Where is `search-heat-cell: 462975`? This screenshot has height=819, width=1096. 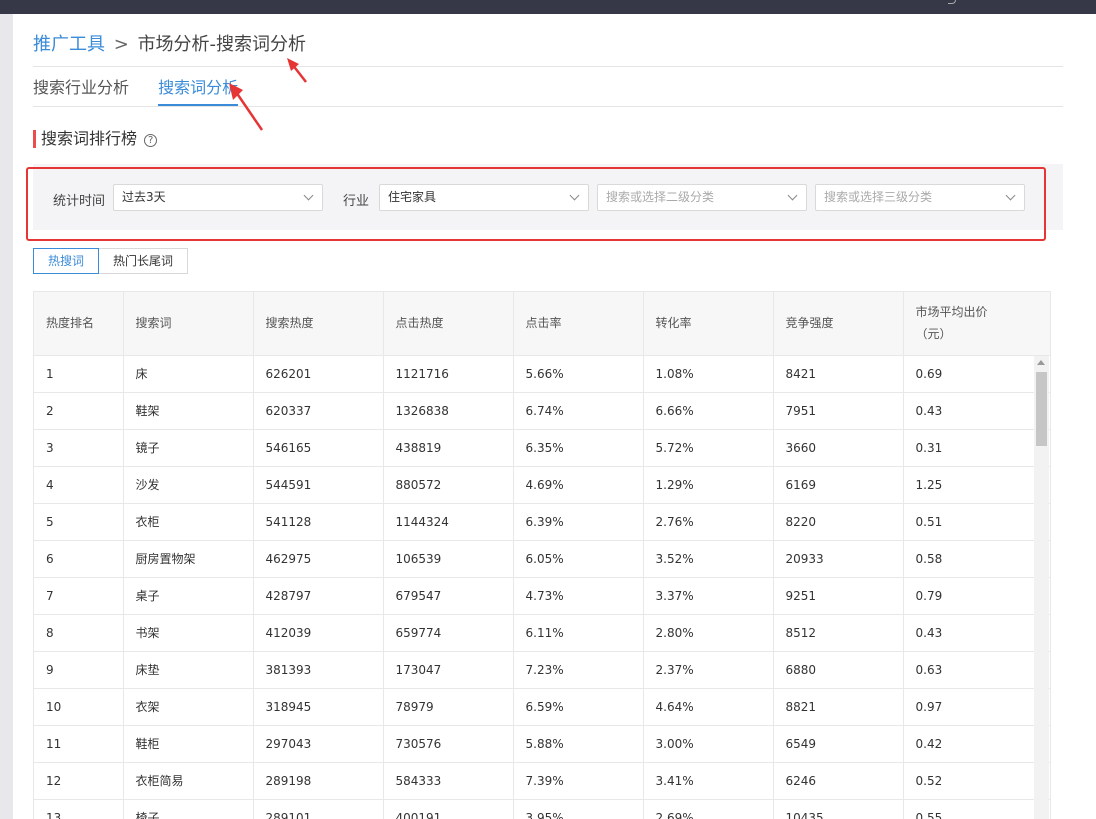
search-heat-cell: 462975 is located at coordinates (318, 559).